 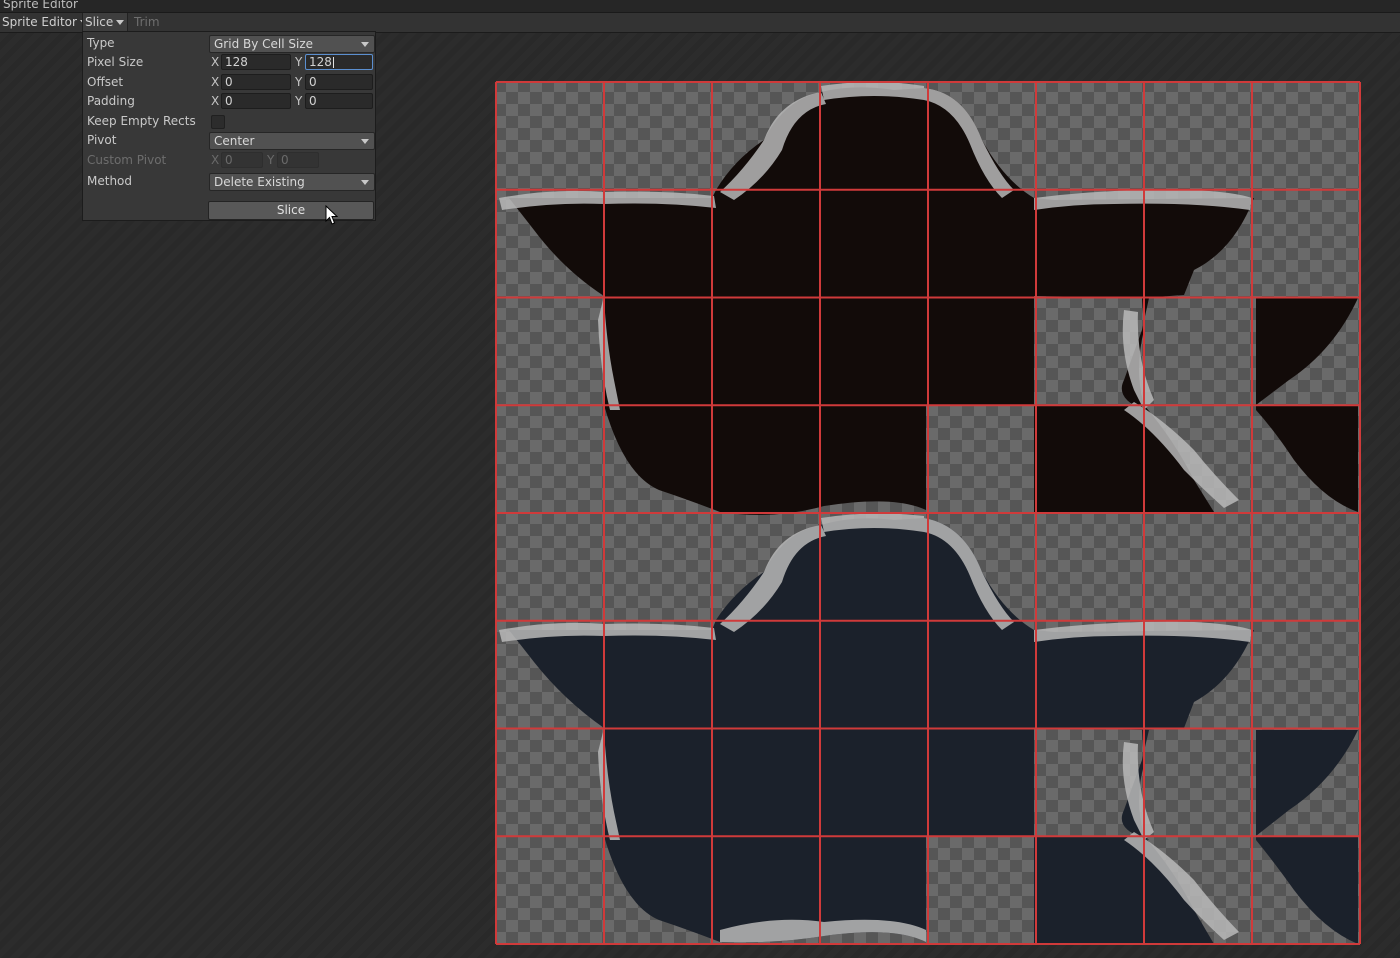 I want to click on type-dropdown: Grid By Cell Size, so click(x=292, y=44).